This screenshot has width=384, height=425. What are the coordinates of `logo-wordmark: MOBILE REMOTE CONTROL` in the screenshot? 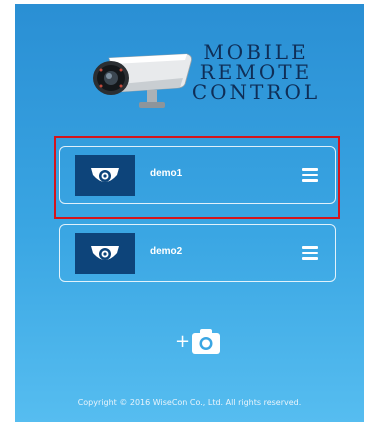 It's located at (256, 72).